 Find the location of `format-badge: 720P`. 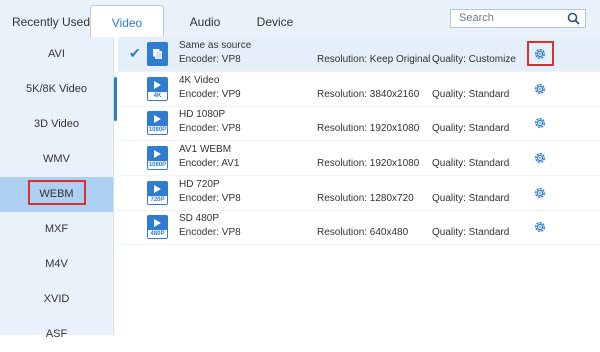

format-badge: 720P is located at coordinates (157, 200).